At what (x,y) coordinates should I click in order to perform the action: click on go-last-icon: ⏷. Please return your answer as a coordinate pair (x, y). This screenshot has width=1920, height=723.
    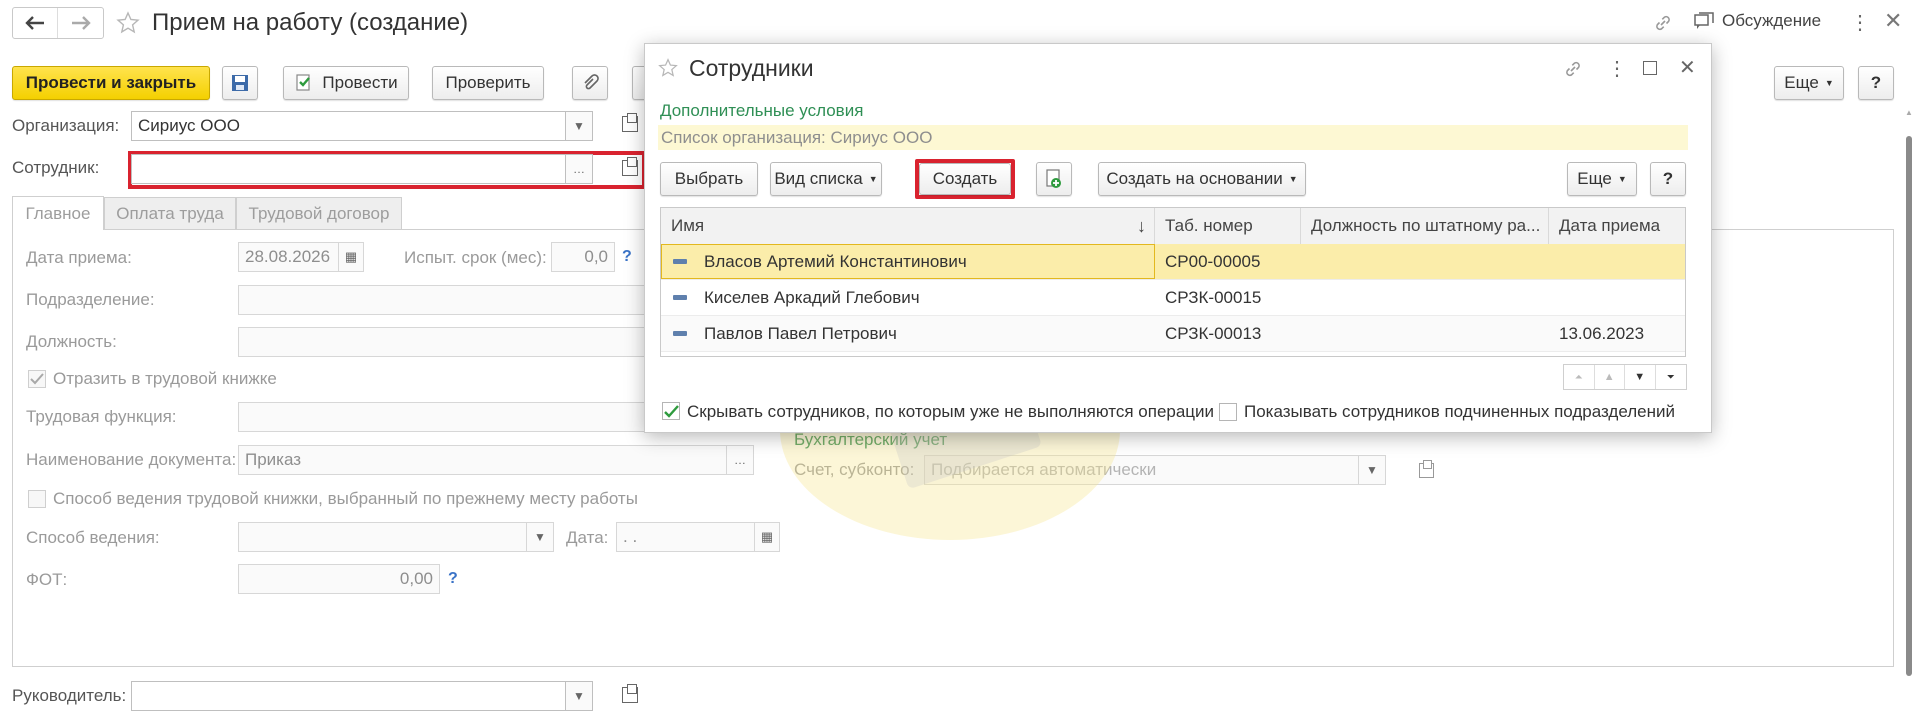
    Looking at the image, I should click on (1671, 377).